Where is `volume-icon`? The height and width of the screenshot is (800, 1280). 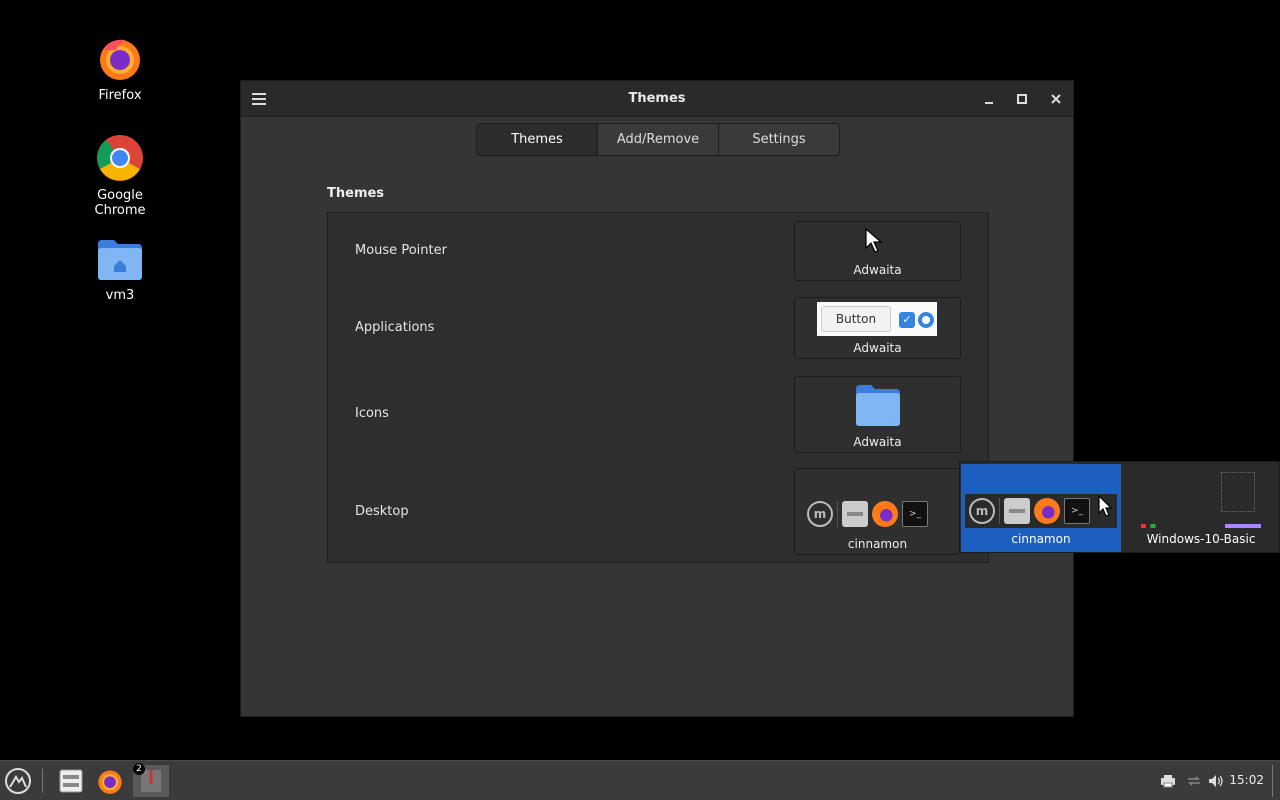 volume-icon is located at coordinates (1216, 781).